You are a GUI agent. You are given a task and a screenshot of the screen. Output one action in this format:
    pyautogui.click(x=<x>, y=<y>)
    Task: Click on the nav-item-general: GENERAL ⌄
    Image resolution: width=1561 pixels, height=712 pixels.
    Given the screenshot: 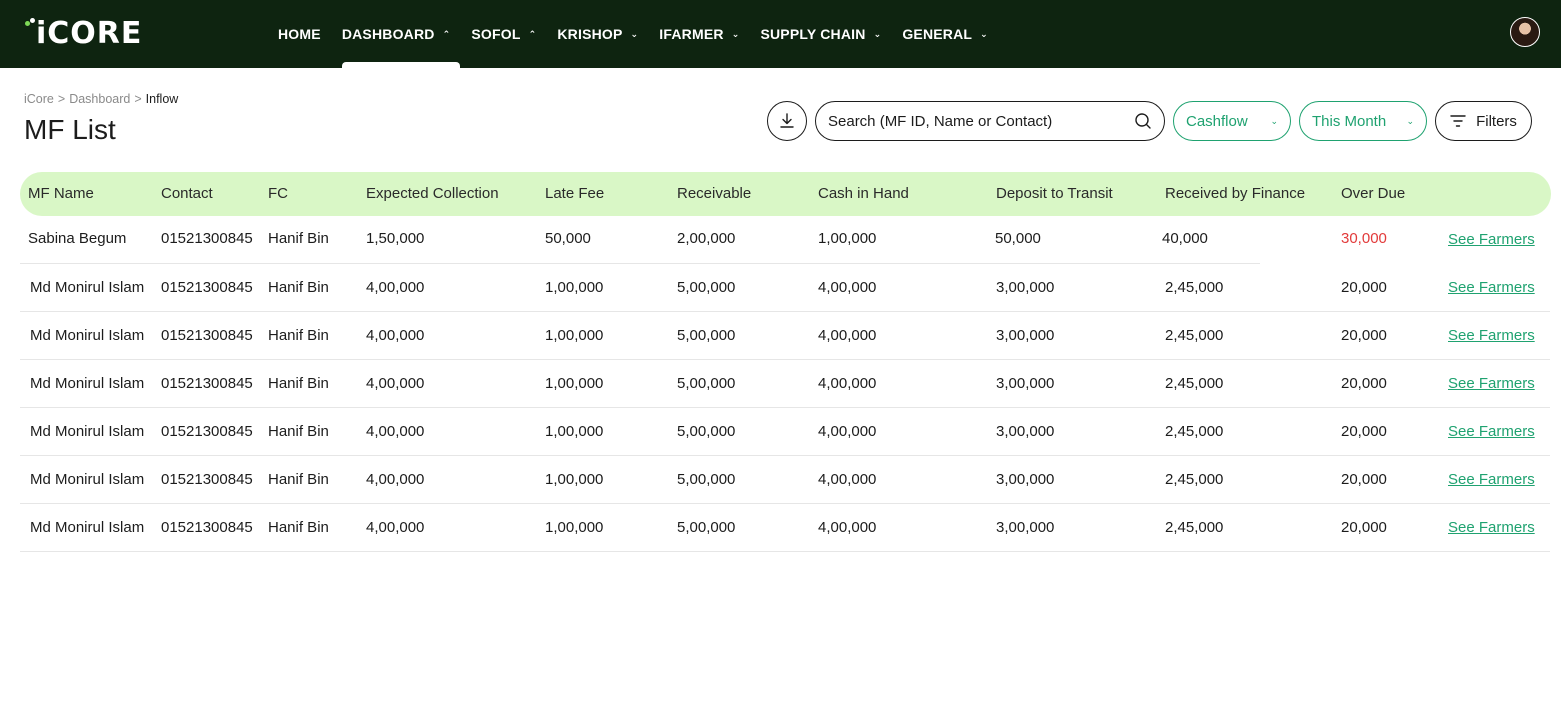 What is the action you would take?
    pyautogui.click(x=945, y=34)
    